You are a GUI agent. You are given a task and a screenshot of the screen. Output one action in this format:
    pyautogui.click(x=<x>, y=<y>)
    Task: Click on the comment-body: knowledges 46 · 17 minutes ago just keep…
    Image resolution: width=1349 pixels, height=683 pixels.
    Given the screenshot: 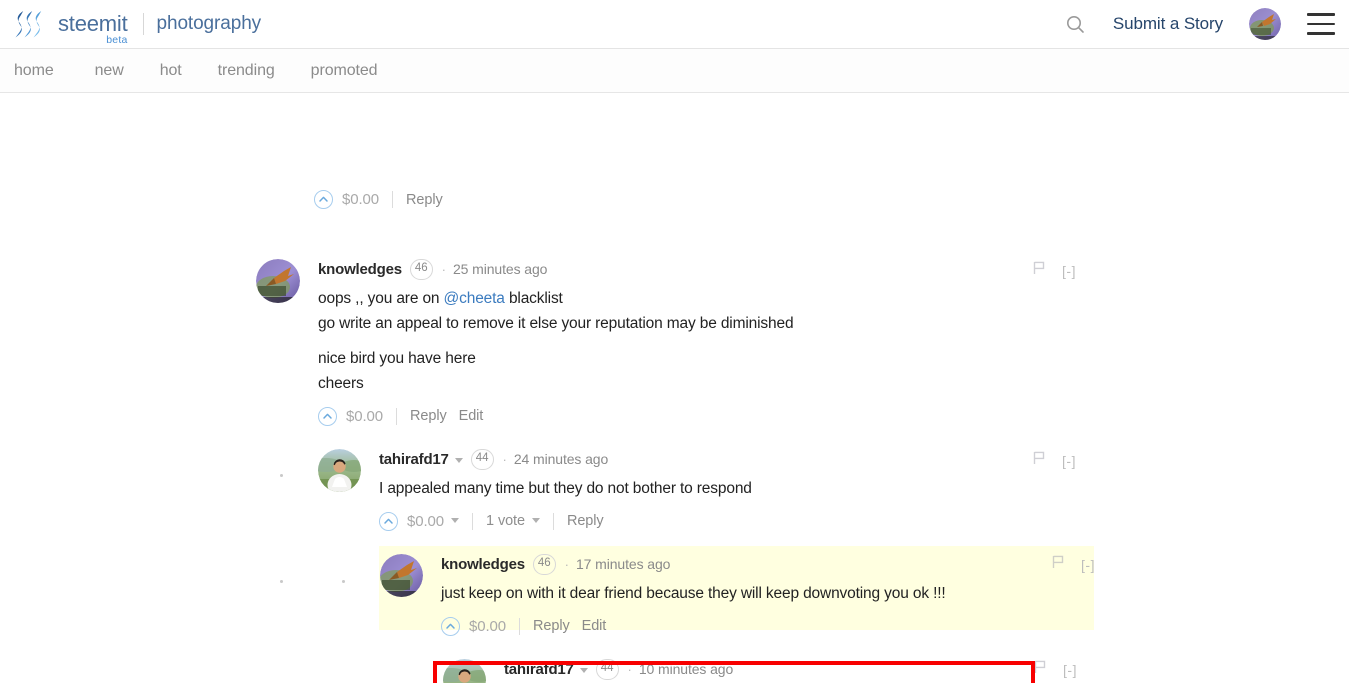 What is the action you would take?
    pyautogui.click(x=767, y=595)
    